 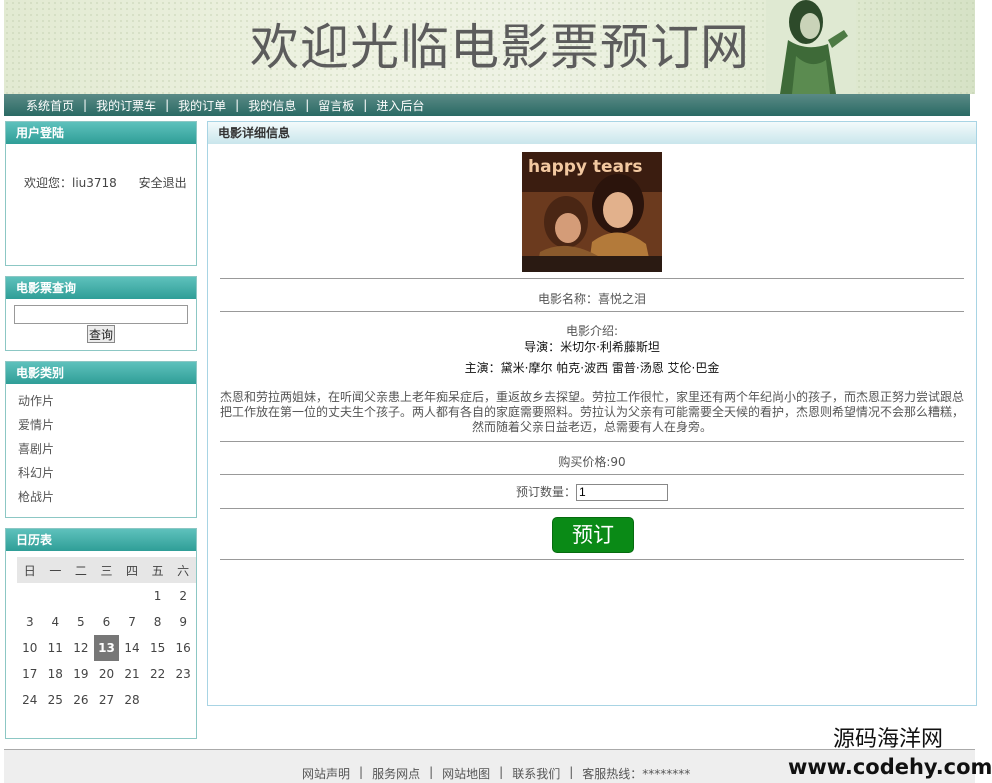 I want to click on quantity-row: 预订数量：, so click(x=592, y=492).